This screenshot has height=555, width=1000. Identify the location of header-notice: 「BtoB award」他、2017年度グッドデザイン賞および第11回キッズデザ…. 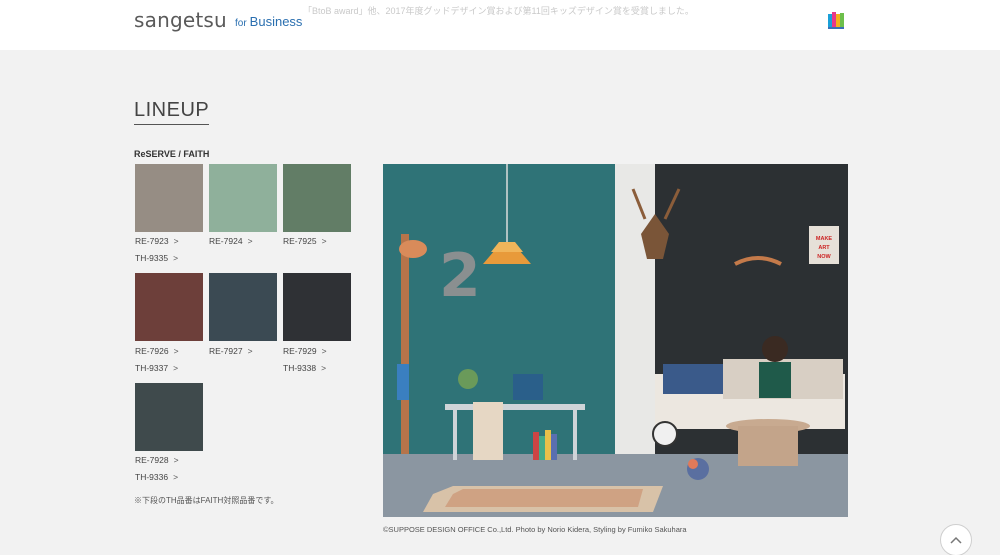
(498, 11).